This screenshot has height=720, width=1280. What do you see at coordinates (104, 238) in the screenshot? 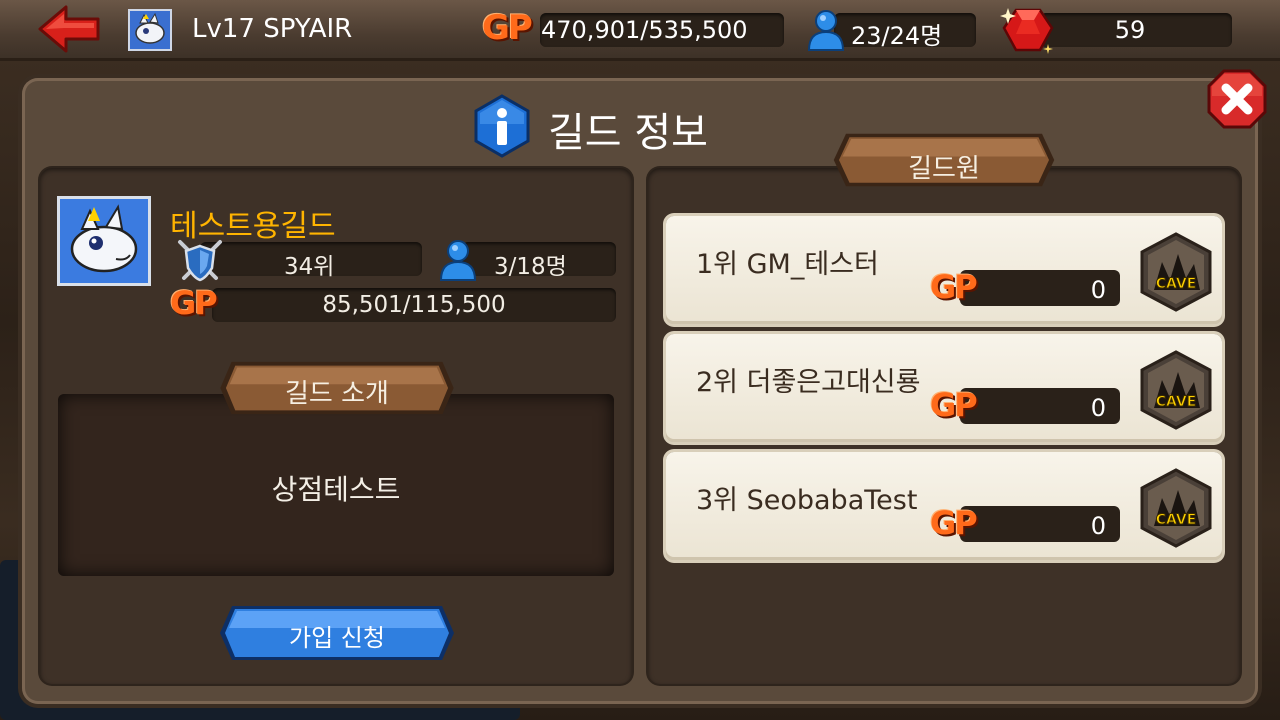
I see `dragon-emblem-icon` at bounding box center [104, 238].